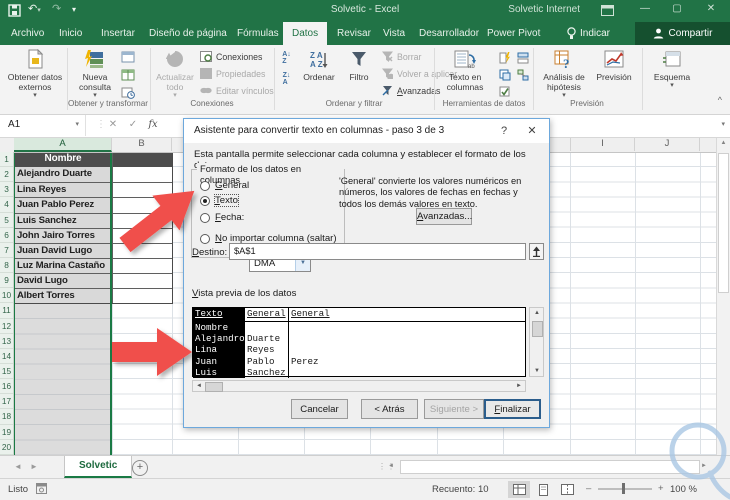  Describe the element at coordinates (683, 489) in the screenshot. I see `zoom-percentage: 100 %` at that location.